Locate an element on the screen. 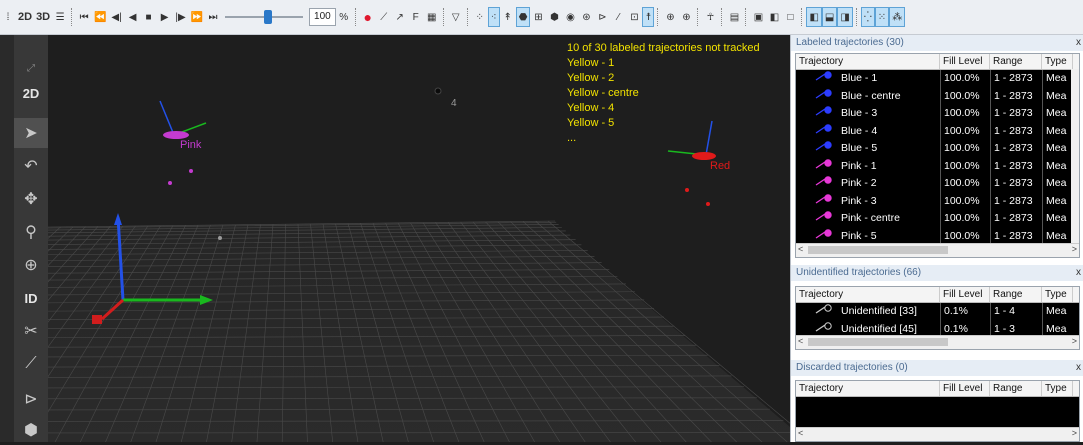  grid-icon: ▦ is located at coordinates (432, 17).